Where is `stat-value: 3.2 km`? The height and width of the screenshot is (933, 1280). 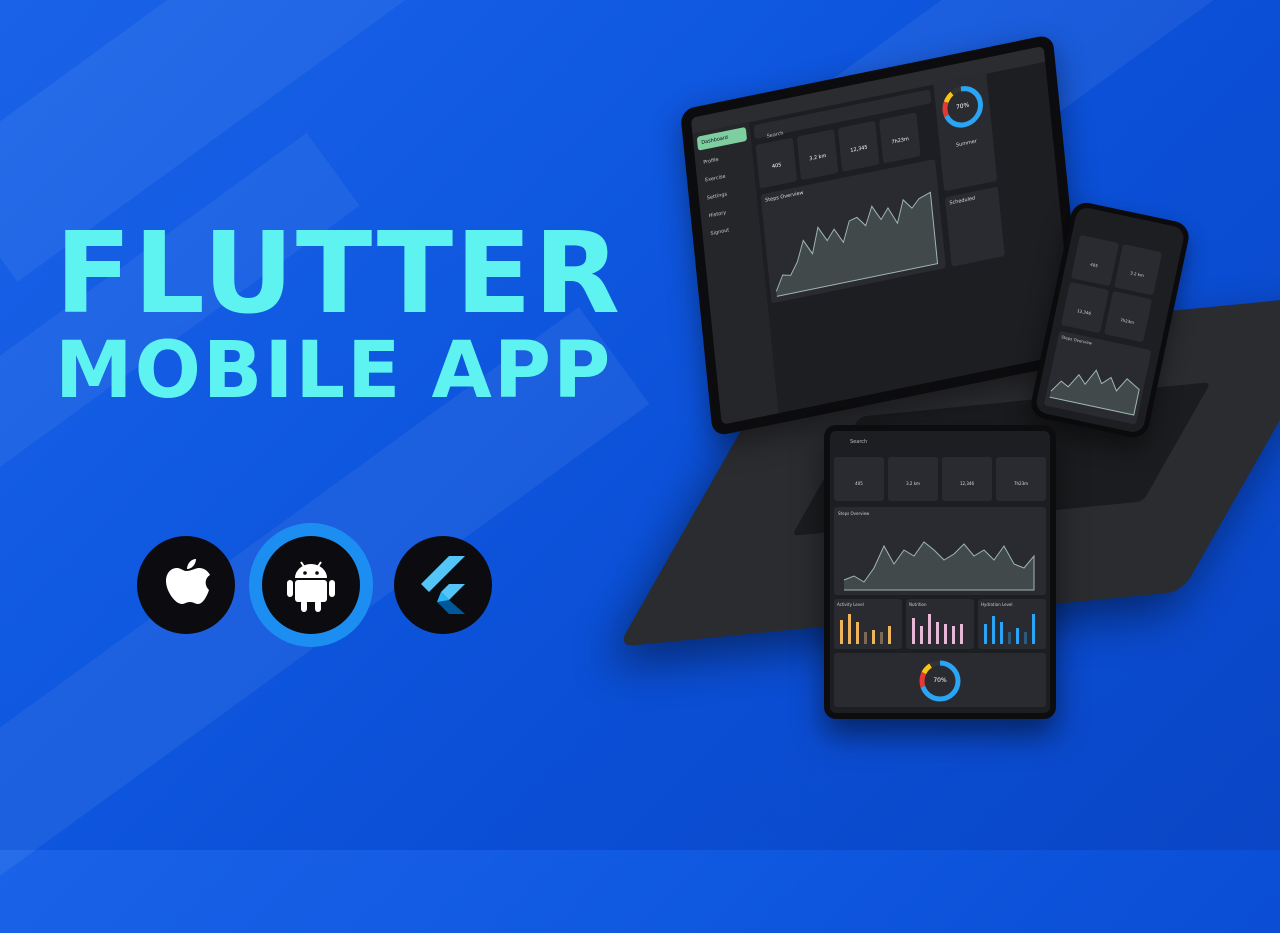 stat-value: 3.2 km is located at coordinates (913, 483).